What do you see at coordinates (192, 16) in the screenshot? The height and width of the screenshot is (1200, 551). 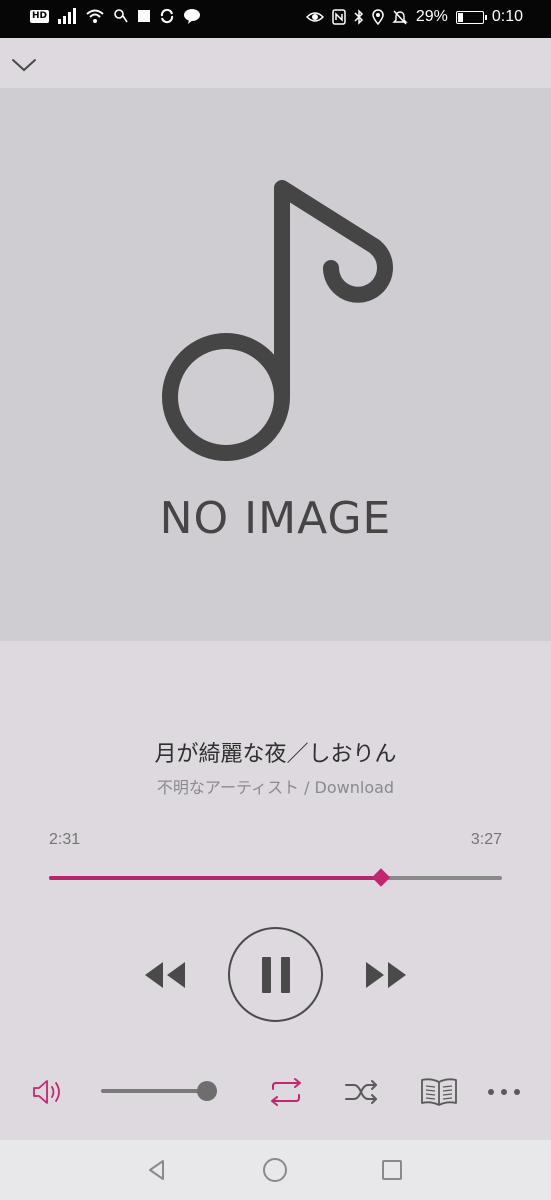 I see `line-icon` at bounding box center [192, 16].